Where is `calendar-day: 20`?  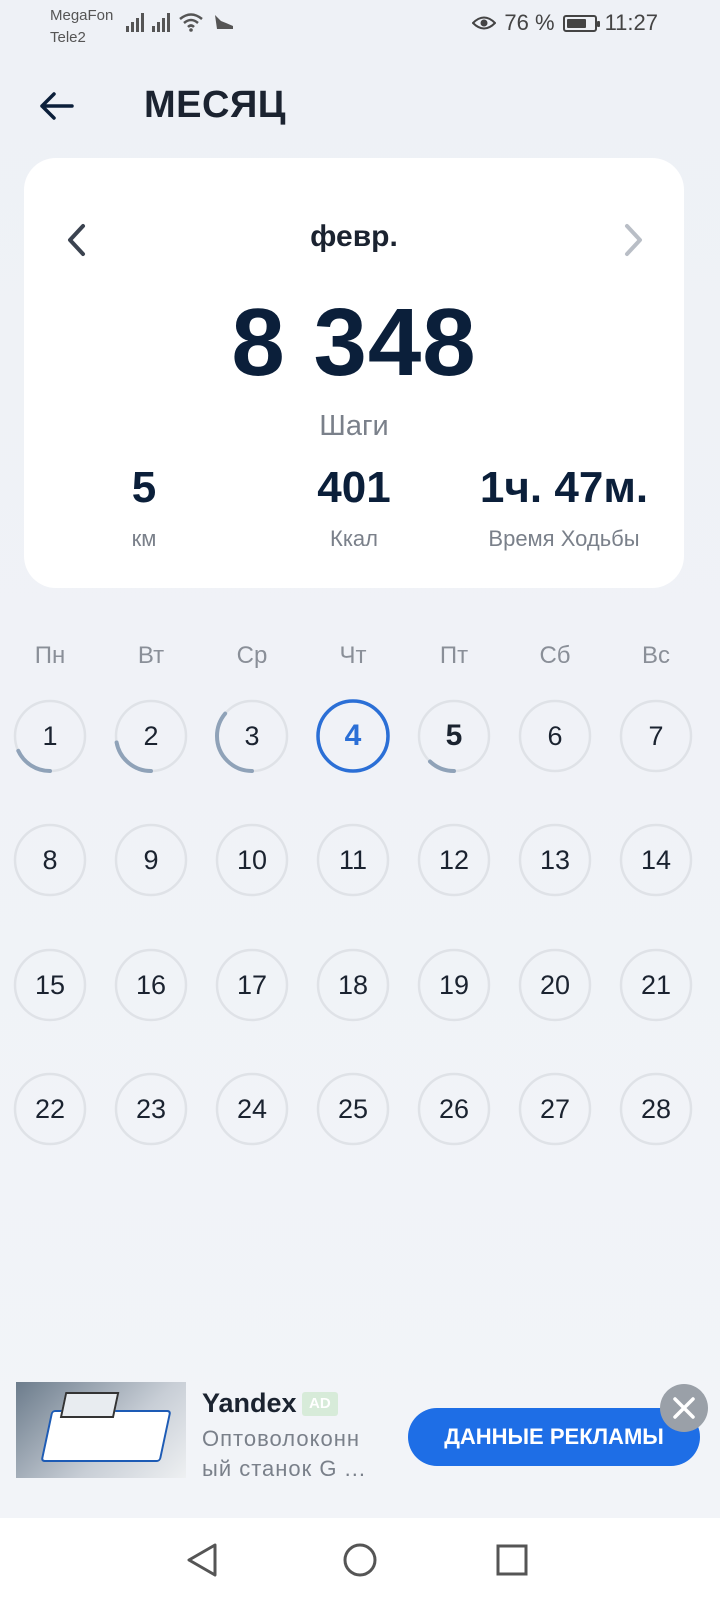 calendar-day: 20 is located at coordinates (555, 985).